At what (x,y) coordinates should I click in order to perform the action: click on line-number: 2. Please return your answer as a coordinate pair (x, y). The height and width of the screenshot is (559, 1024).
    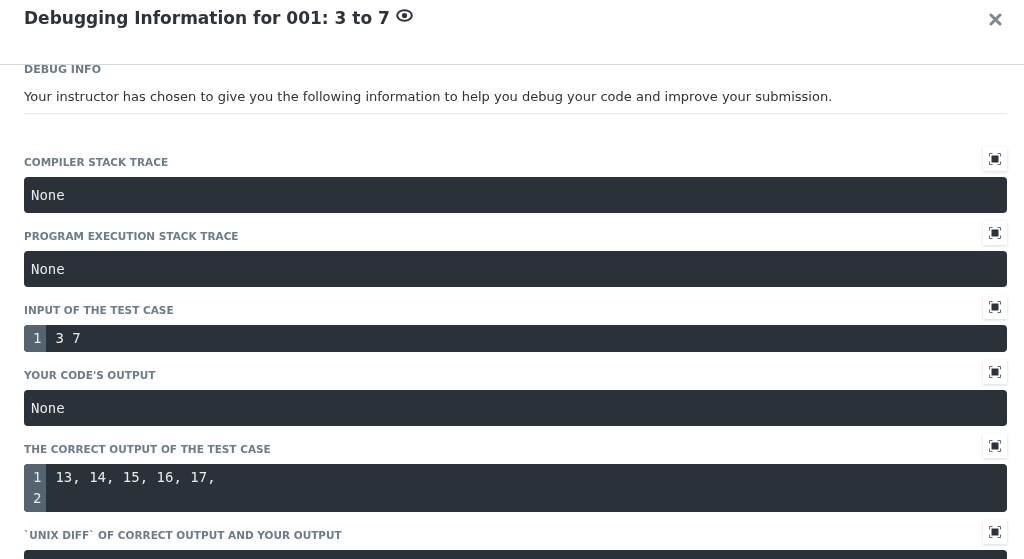
    Looking at the image, I should click on (37, 498).